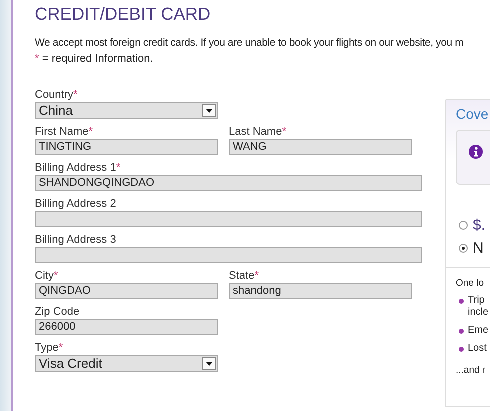 The image size is (490, 411). Describe the element at coordinates (94, 59) in the screenshot. I see `required-note: * = required Information.` at that location.